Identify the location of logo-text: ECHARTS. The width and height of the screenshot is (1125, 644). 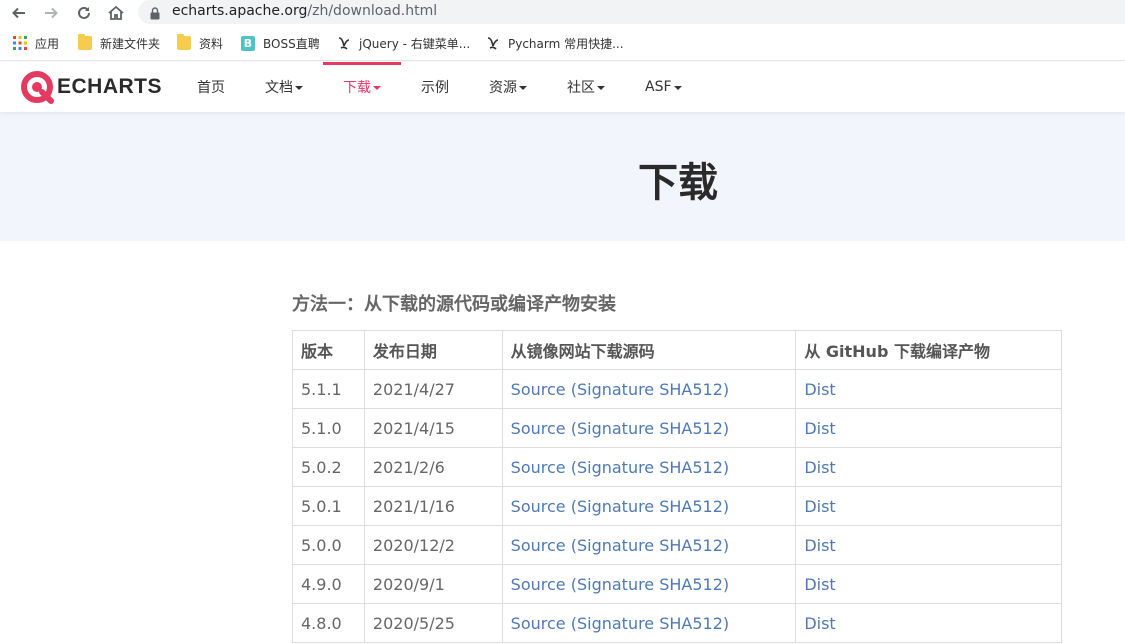
(110, 86).